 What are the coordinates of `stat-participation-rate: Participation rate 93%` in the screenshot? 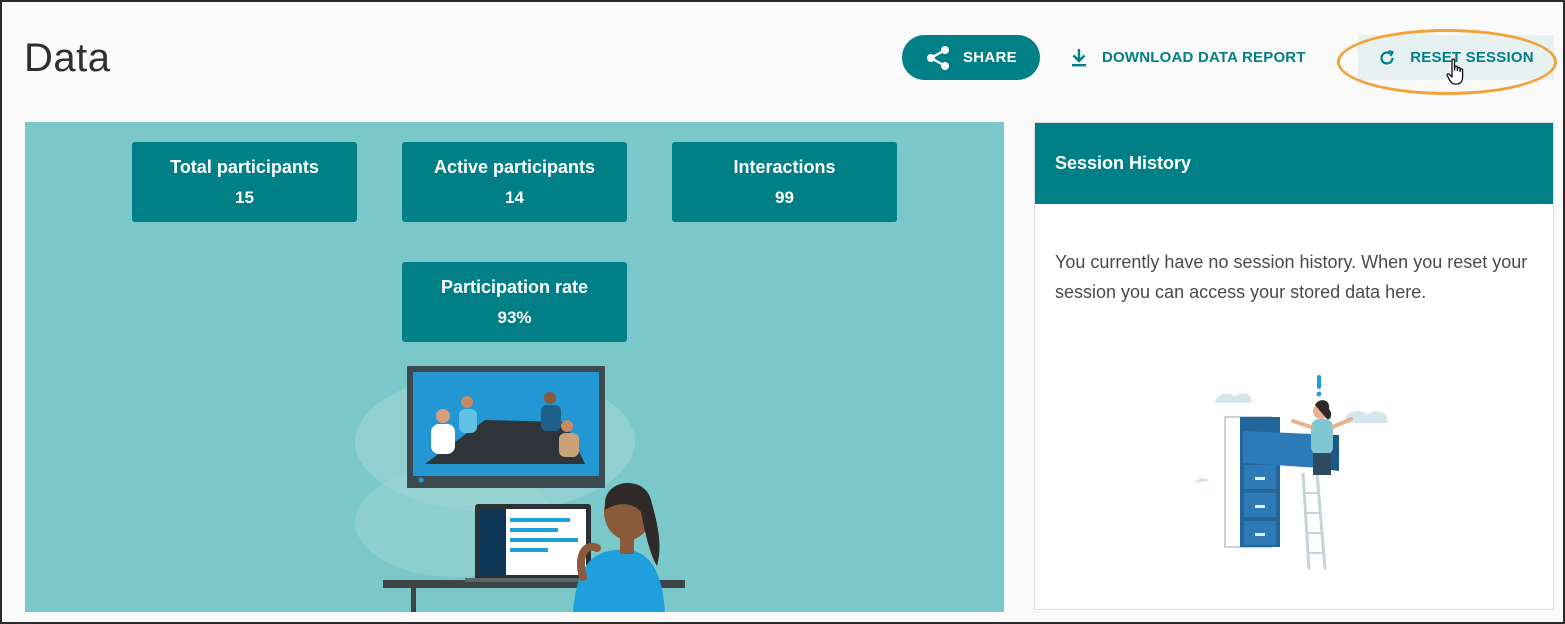 It's located at (514, 302).